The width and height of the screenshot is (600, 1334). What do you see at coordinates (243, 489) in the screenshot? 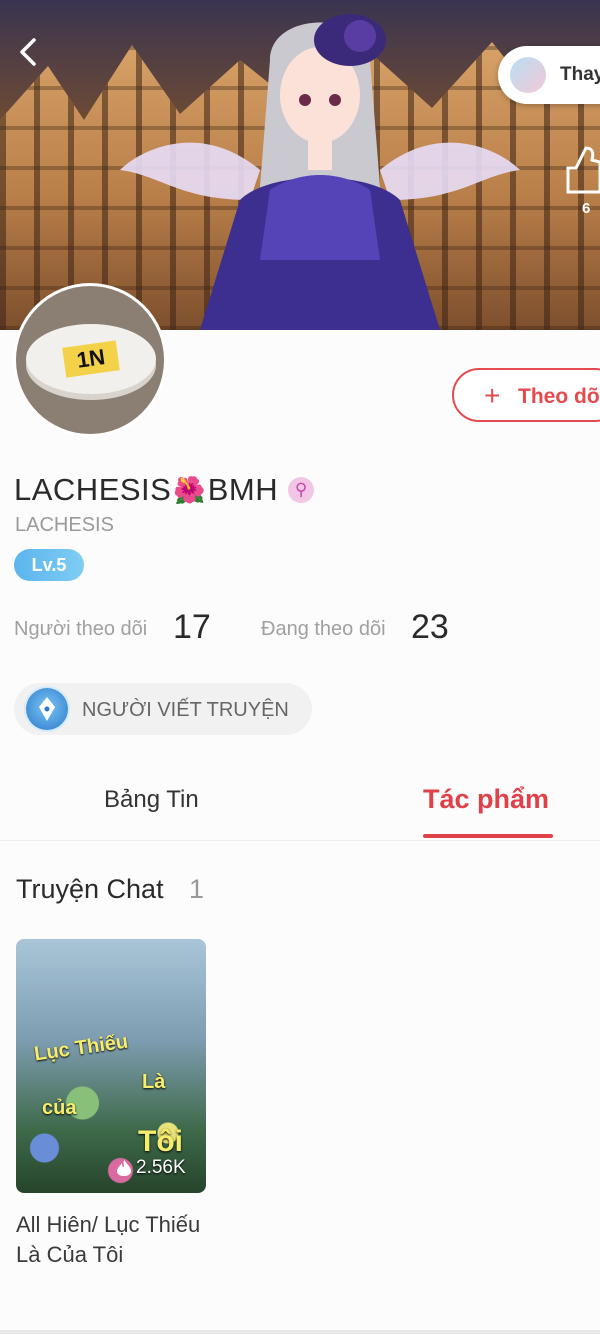
I see `display-name-suffix: BMH` at bounding box center [243, 489].